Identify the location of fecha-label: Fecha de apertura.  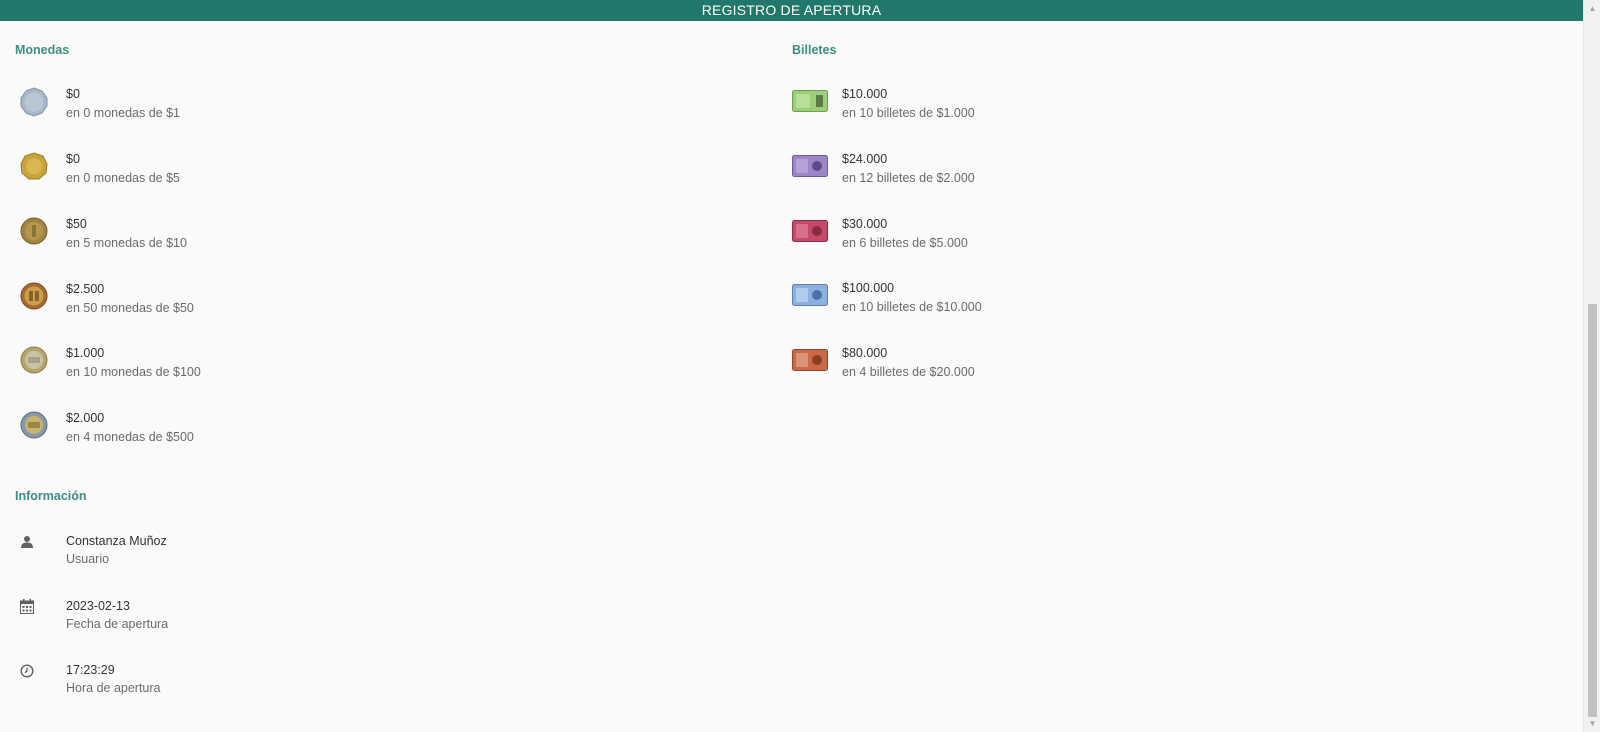
(117, 624).